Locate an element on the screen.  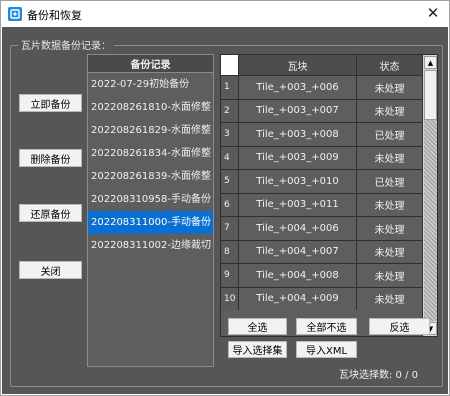
scroll-up-icon: ▲ is located at coordinates (430, 62).